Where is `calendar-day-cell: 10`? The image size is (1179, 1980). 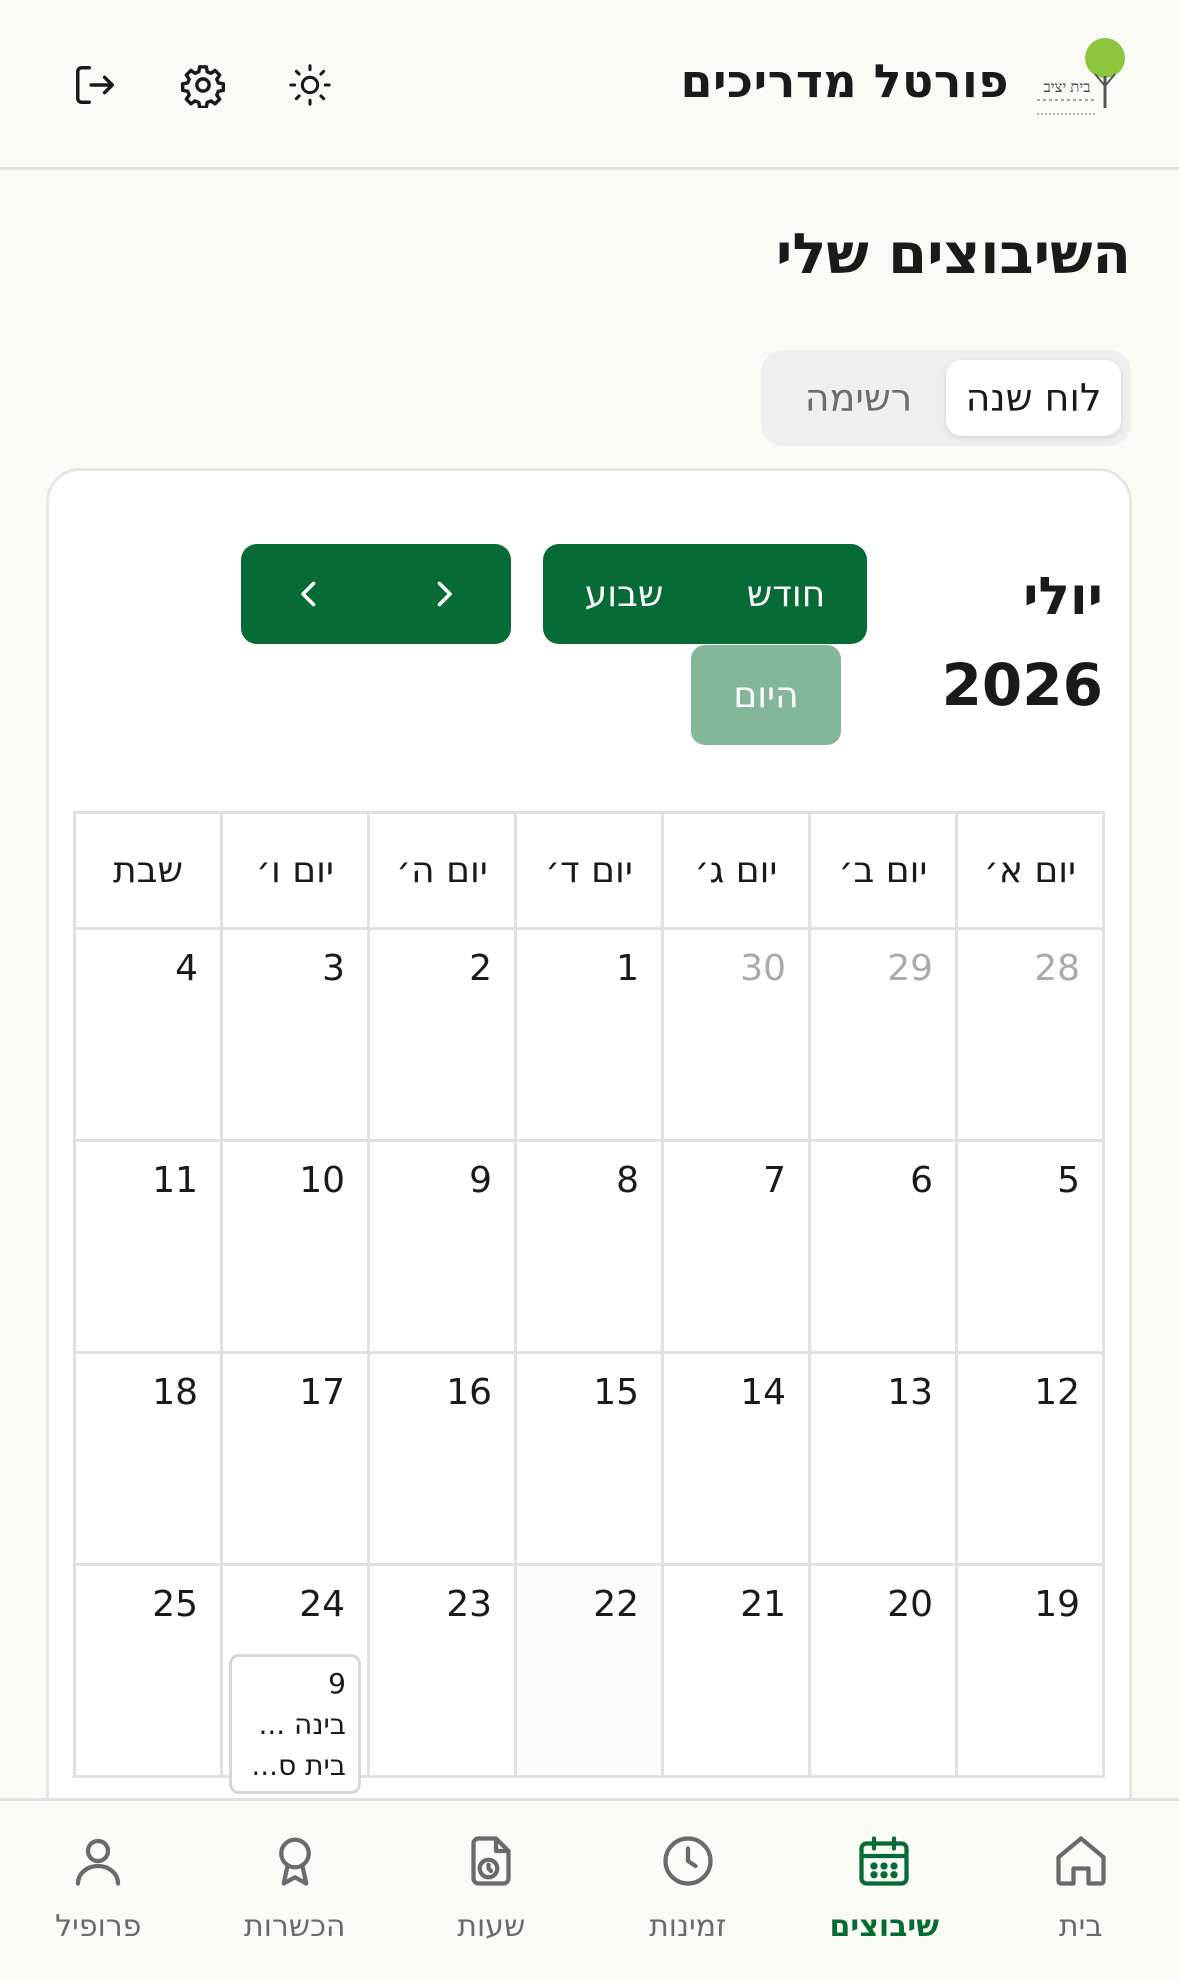 calendar-day-cell: 10 is located at coordinates (296, 1248).